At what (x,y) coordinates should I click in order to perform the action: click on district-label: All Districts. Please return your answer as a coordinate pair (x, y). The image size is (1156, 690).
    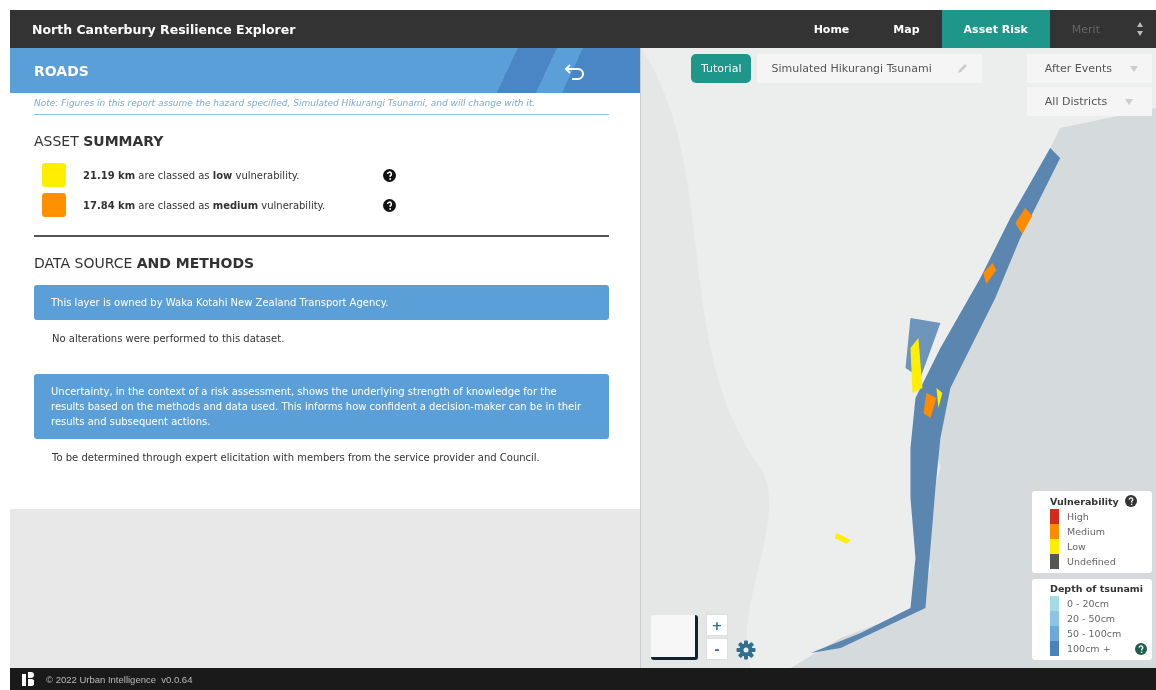
    Looking at the image, I should click on (1076, 101).